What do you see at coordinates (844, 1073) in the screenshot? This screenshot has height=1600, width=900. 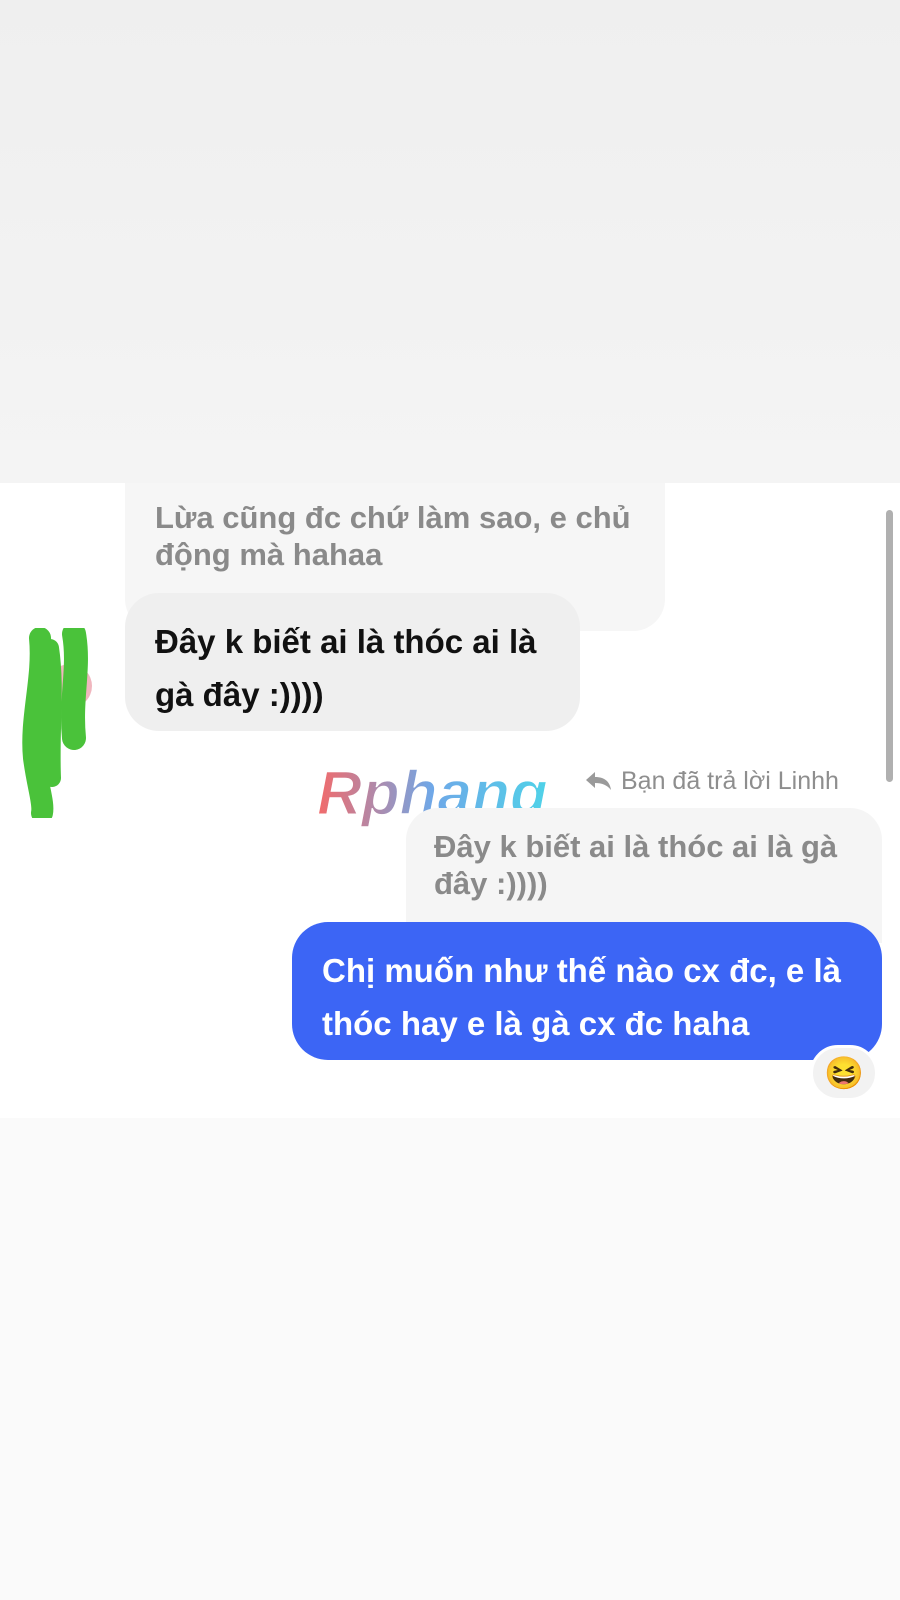 I see `reaction-laughing-emoji: 😆` at bounding box center [844, 1073].